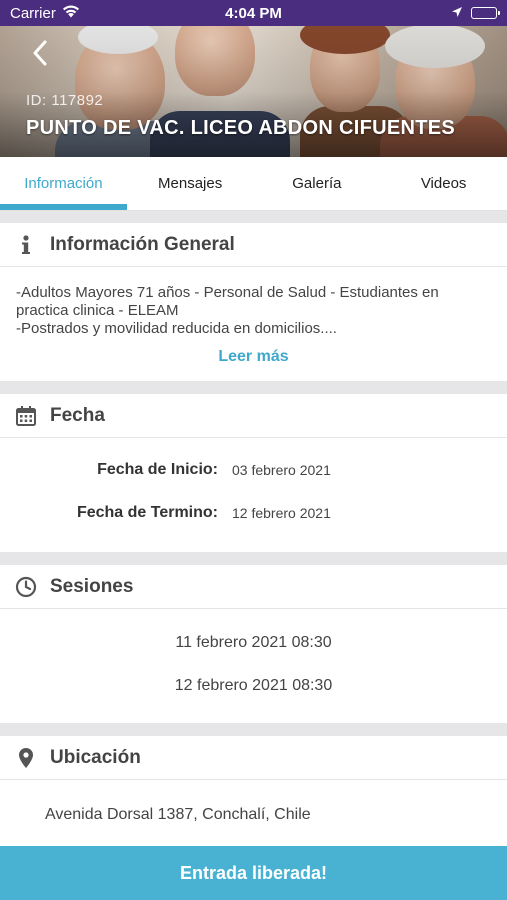 The height and width of the screenshot is (900, 507). What do you see at coordinates (457, 13) in the screenshot?
I see `location-arrow-icon` at bounding box center [457, 13].